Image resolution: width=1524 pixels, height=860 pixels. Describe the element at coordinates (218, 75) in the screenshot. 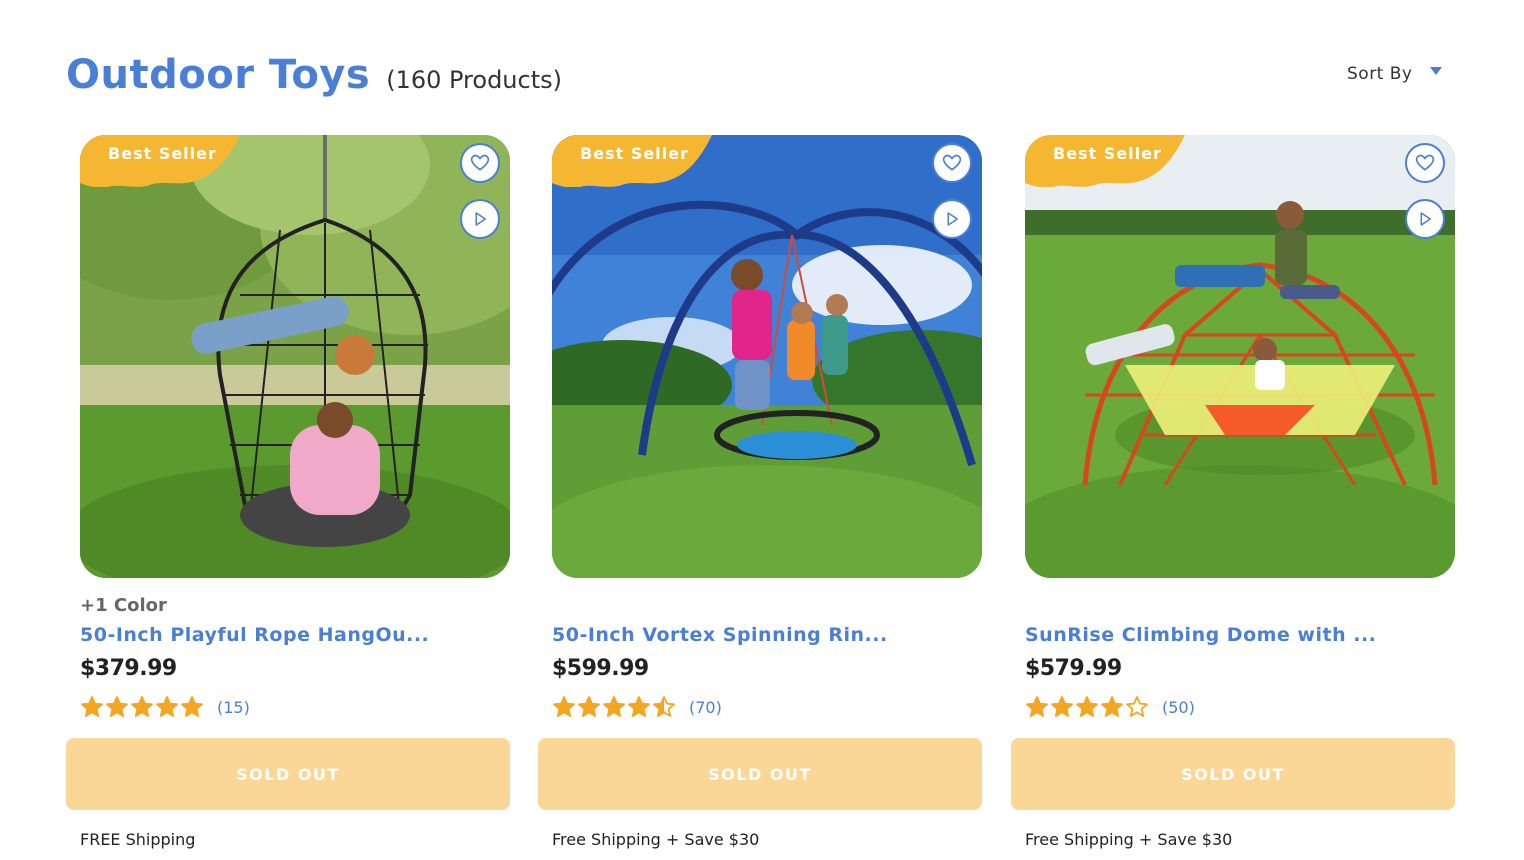

I see `page-title: Outdoor Toys` at that location.